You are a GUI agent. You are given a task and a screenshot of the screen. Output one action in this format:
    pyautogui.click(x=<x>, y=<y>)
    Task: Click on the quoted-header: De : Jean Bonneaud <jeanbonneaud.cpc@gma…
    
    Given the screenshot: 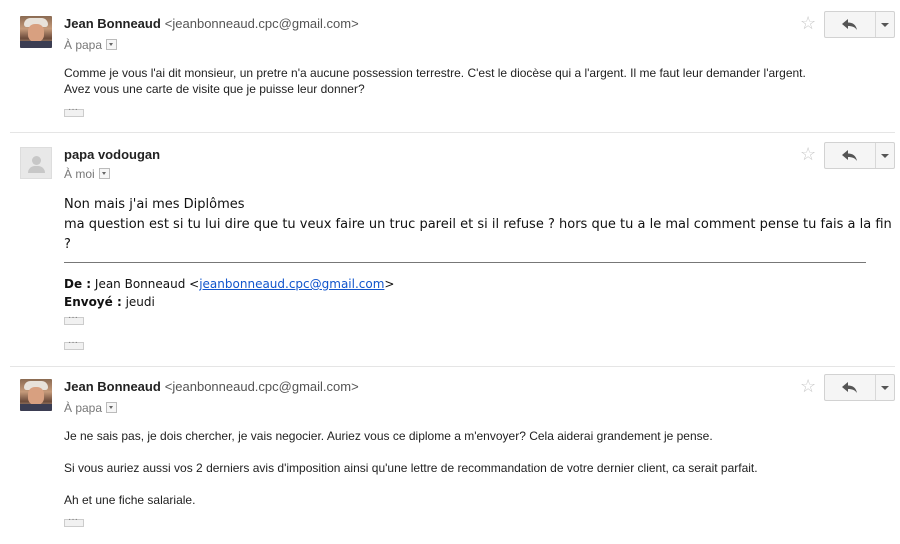 What is the action you would take?
    pyautogui.click(x=229, y=293)
    